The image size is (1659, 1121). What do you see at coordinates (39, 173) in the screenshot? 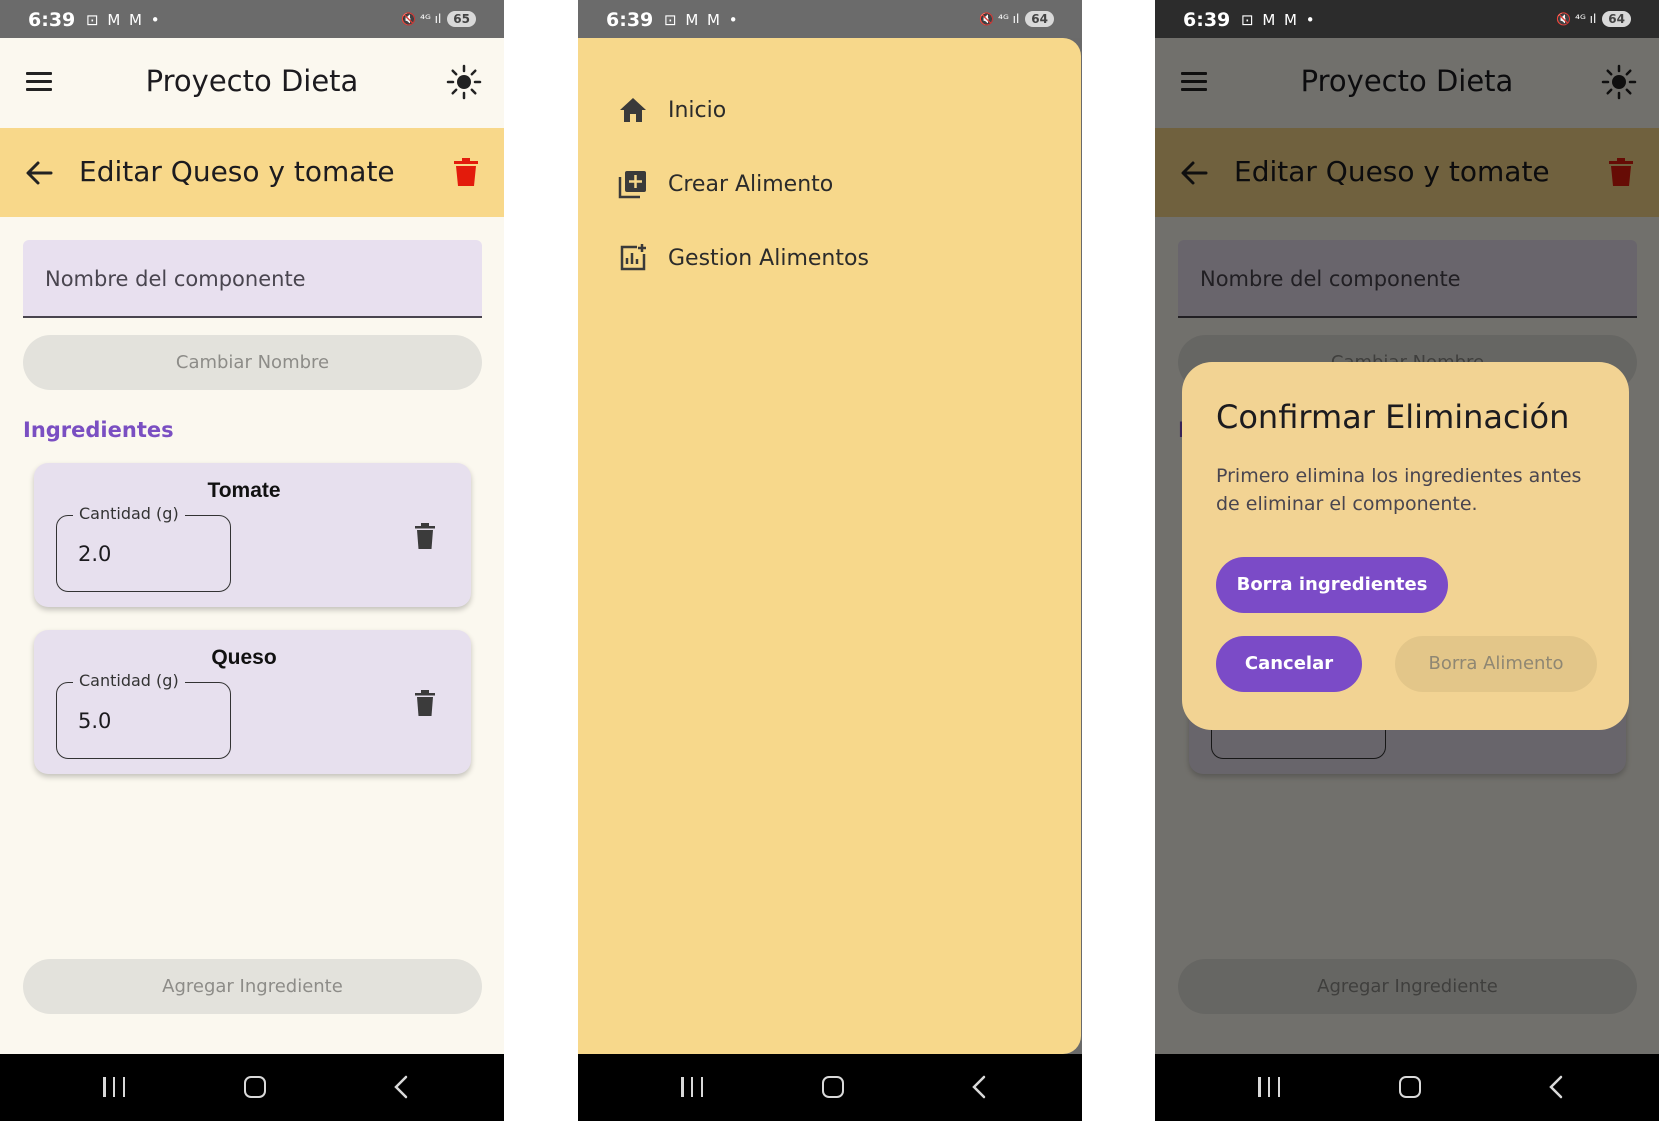
I see `back-arrow-icon` at bounding box center [39, 173].